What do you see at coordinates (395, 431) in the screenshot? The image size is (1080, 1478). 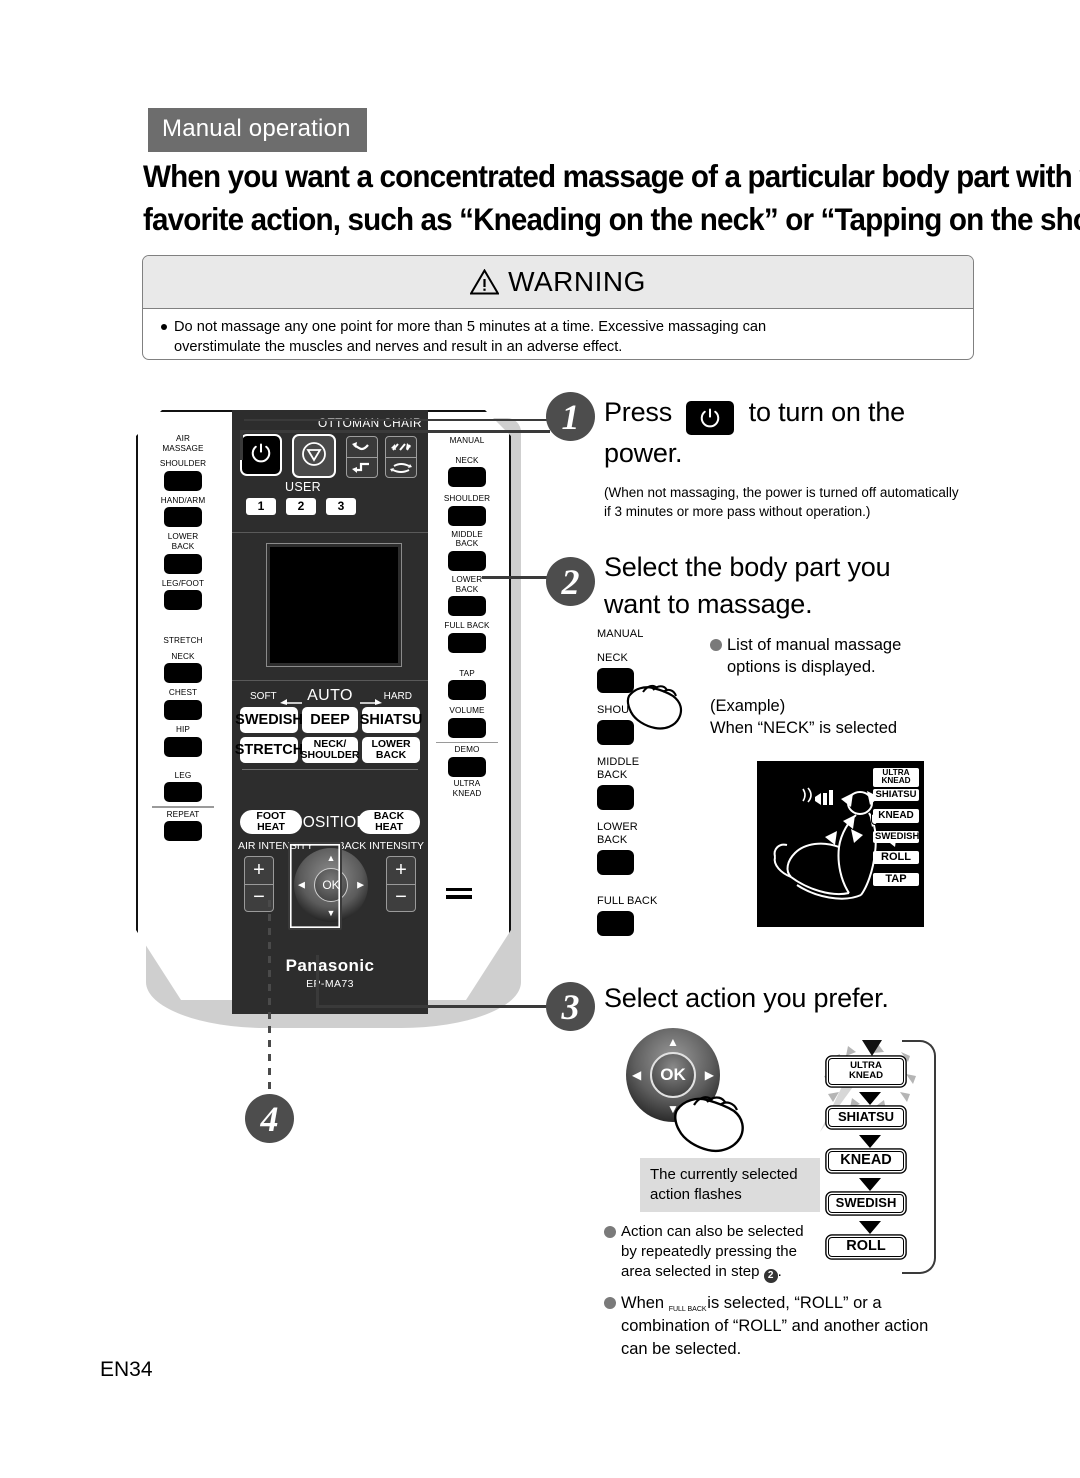 I see `callout-line-power-h` at bounding box center [395, 431].